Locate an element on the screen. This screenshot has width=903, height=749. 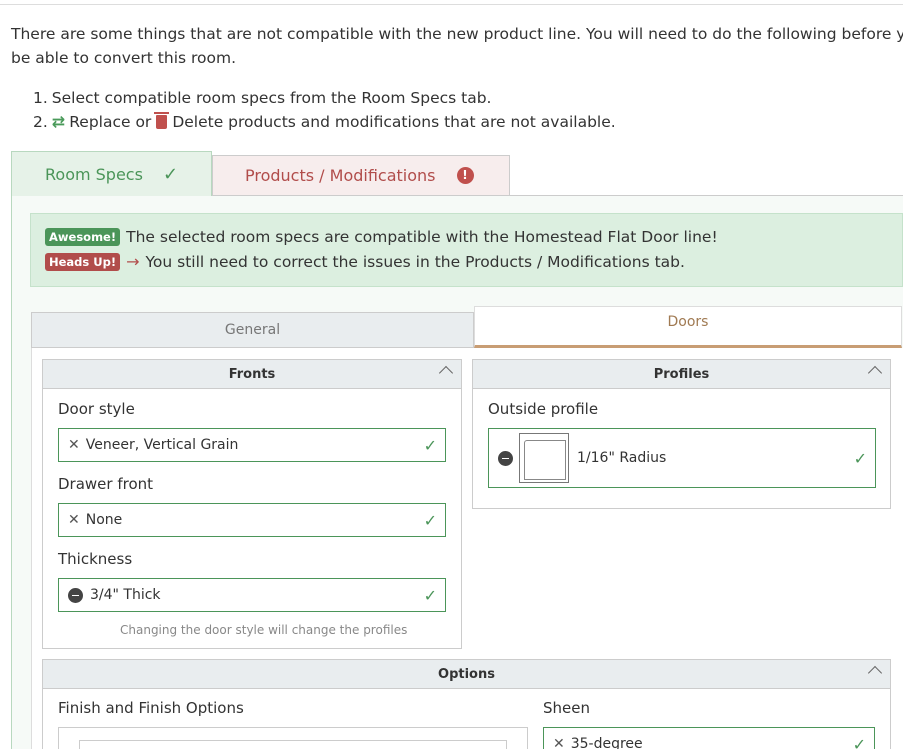
warning-icon: ! is located at coordinates (465, 175).